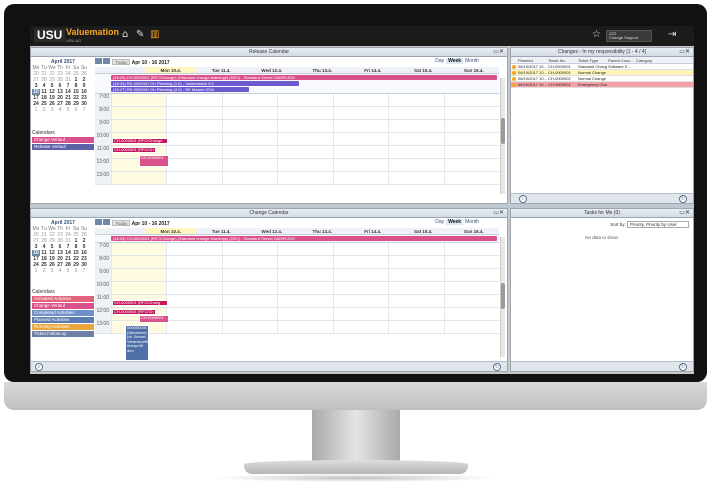 Image resolution: width=710 pixels, height=492 pixels. I want to click on calendar-item: Activated Activities, so click(63, 299).